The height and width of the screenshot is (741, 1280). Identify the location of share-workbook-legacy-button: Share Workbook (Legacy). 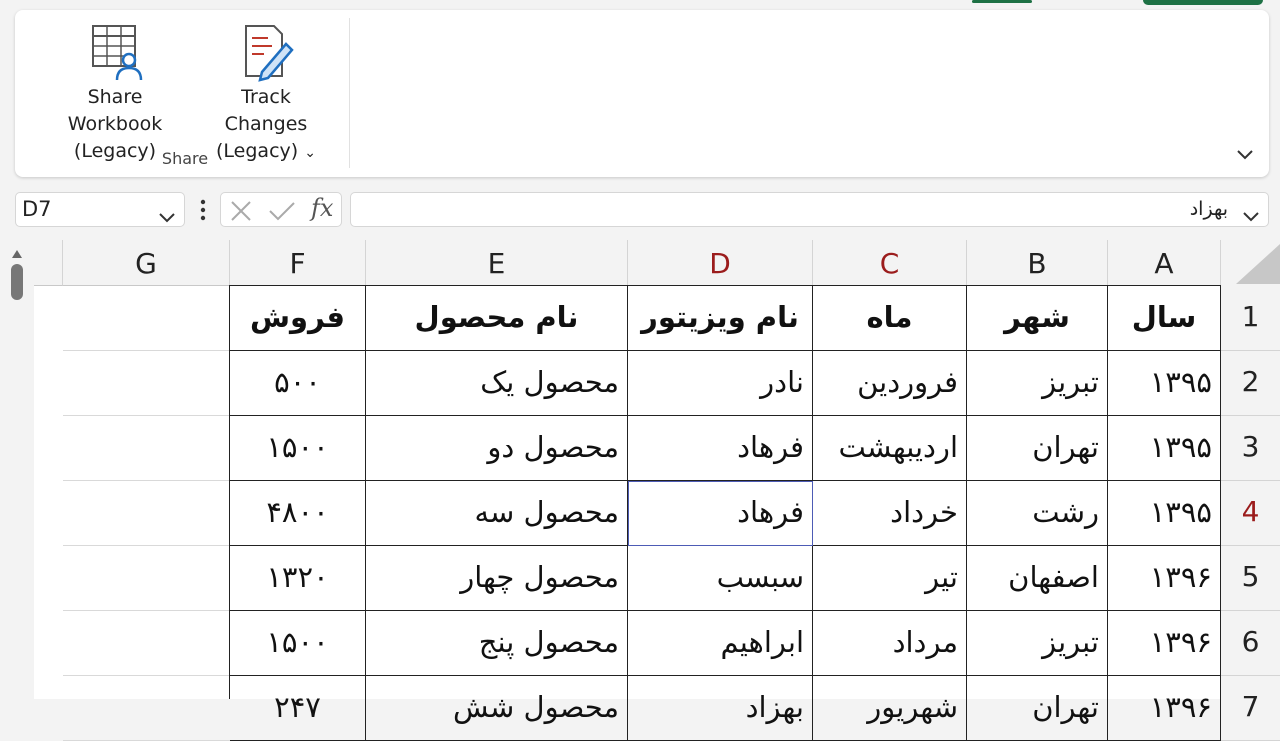
(115, 92).